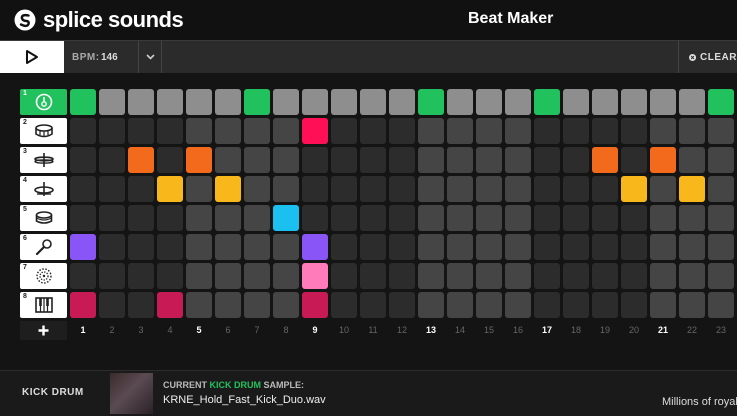  Describe the element at coordinates (32, 57) in the screenshot. I see `play-button` at that location.